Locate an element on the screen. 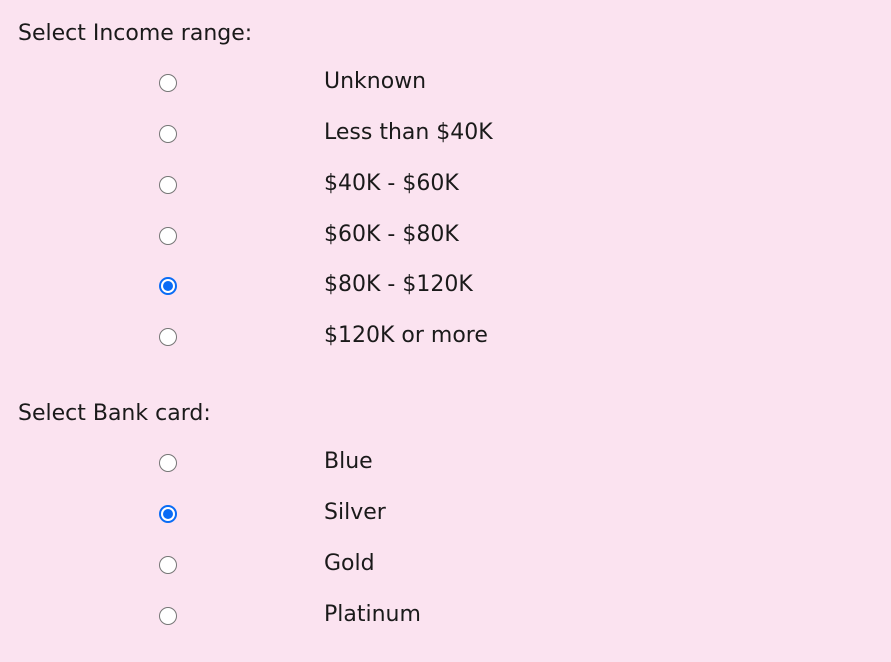 The width and height of the screenshot is (891, 662). bank-card-label-blue: Blue is located at coordinates (348, 462).